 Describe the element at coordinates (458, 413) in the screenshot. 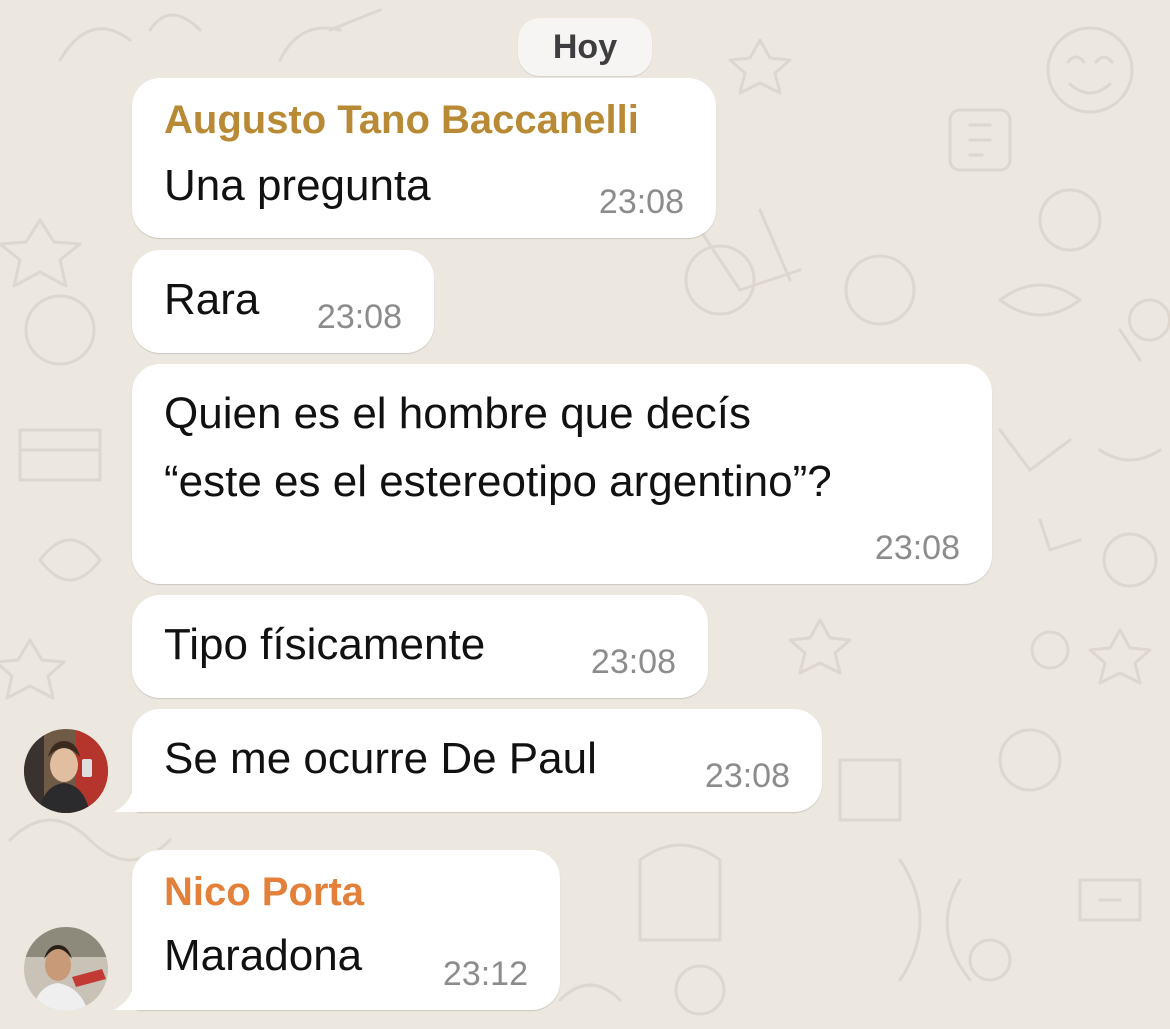

I see `message-text: Quien es el hombre que decís` at that location.